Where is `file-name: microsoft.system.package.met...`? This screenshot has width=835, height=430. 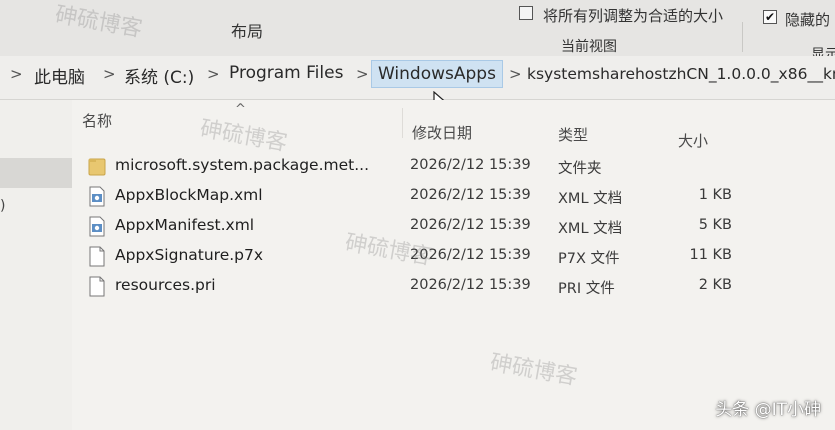
file-name: microsoft.system.package.met... is located at coordinates (242, 165).